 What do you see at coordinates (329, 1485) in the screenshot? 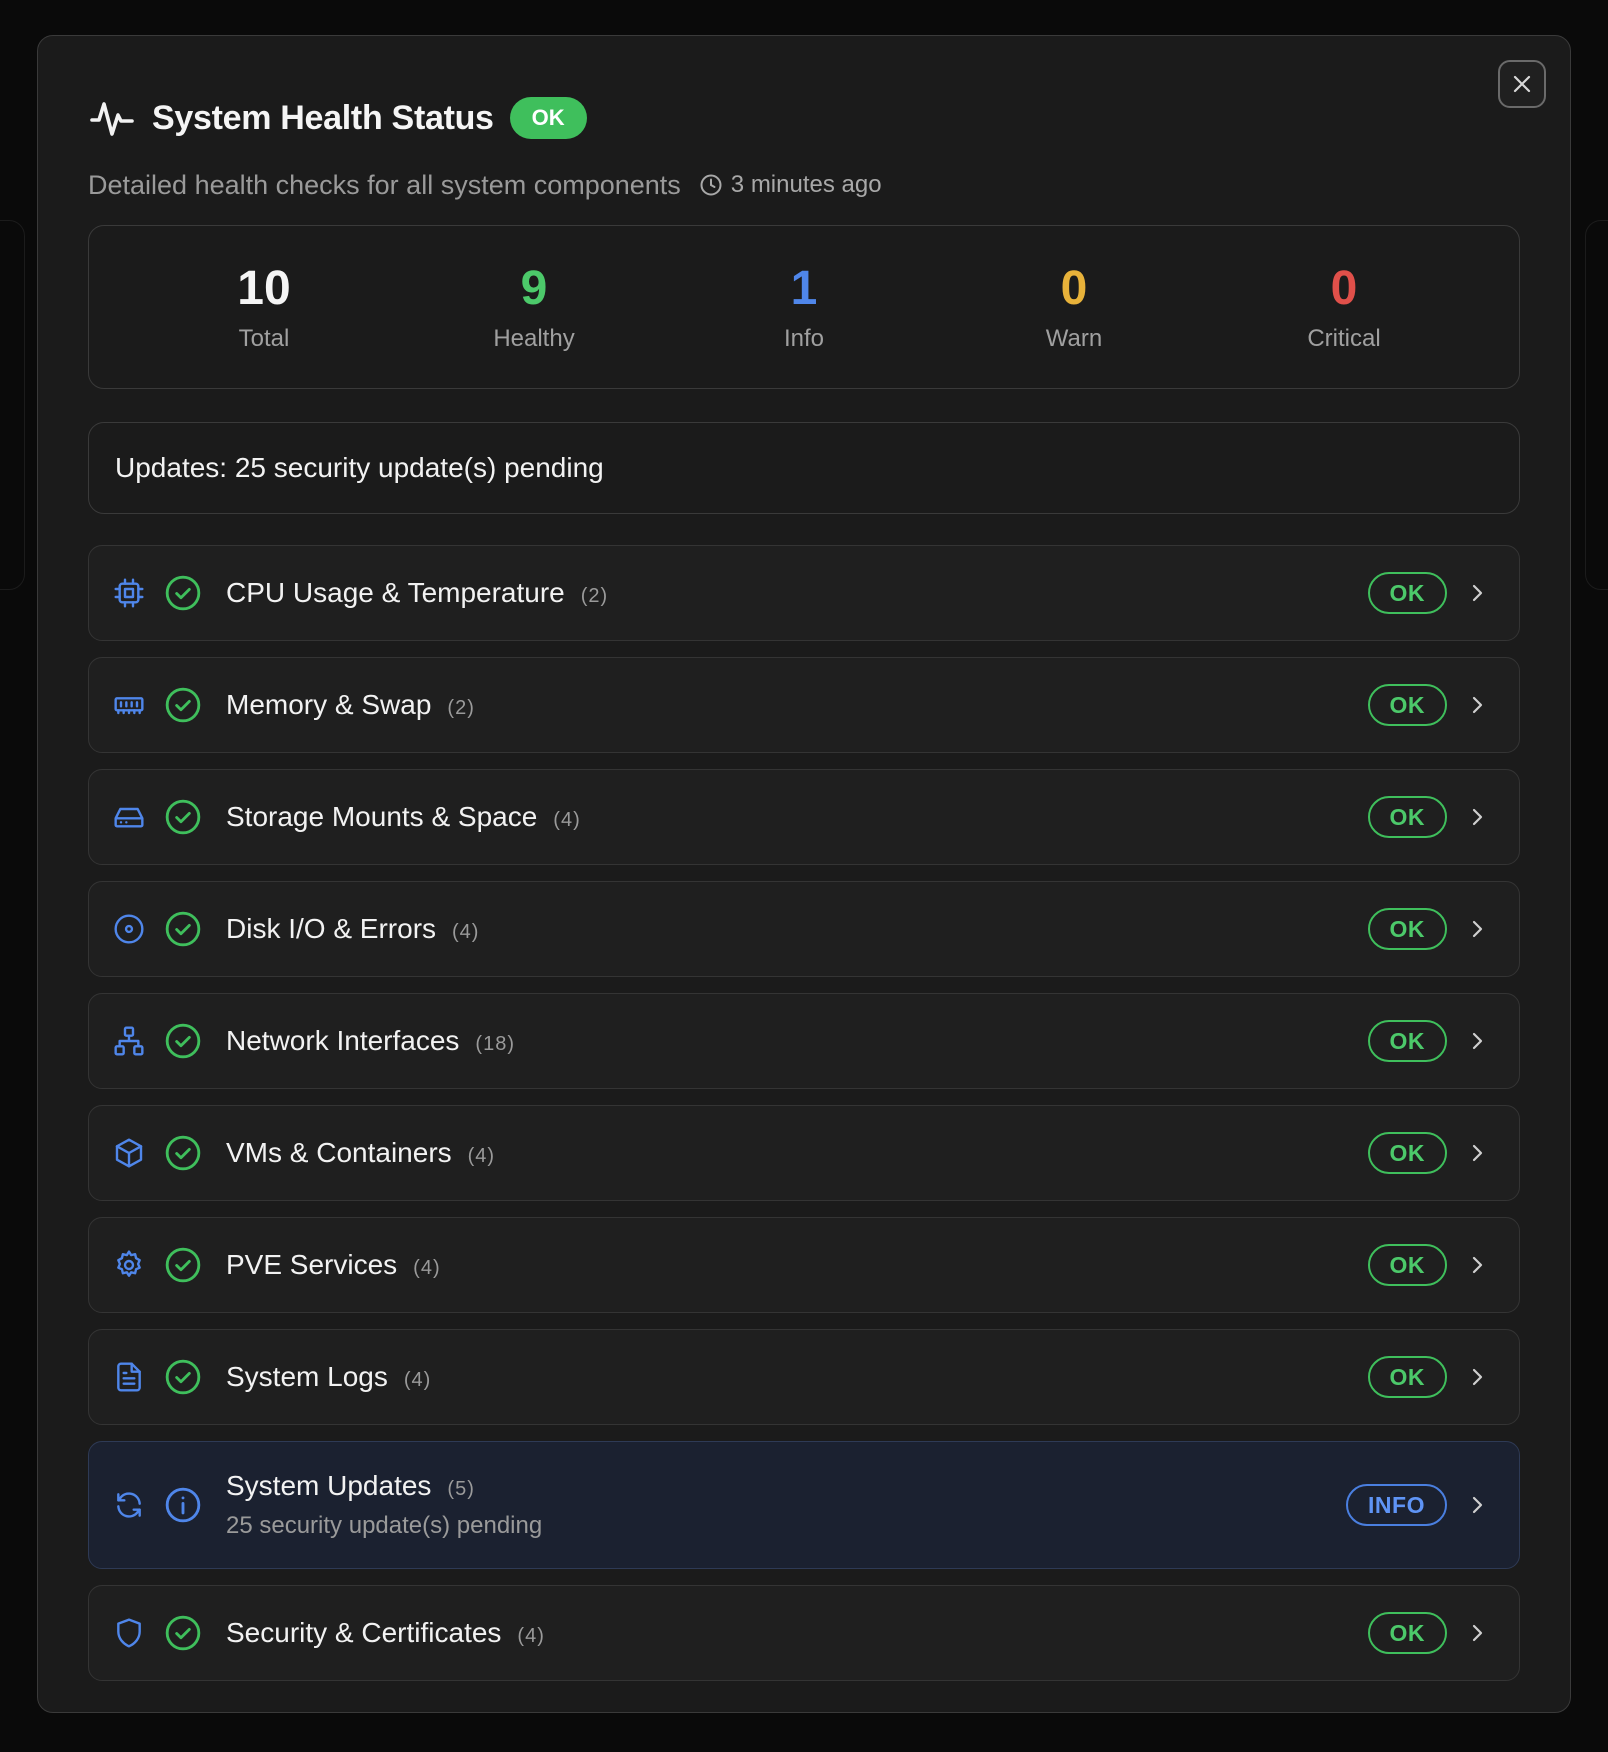
I see `check-name: System Updates` at bounding box center [329, 1485].